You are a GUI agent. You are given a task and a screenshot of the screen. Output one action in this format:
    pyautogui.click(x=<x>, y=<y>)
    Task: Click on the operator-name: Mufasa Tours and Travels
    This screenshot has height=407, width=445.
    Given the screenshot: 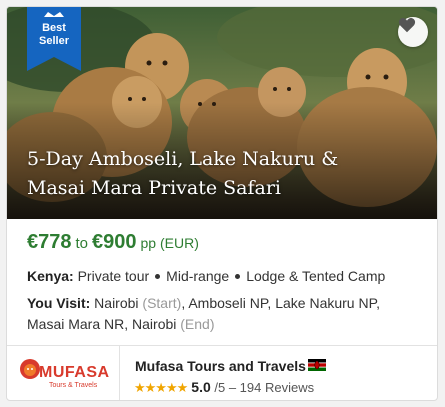 What is the action you would take?
    pyautogui.click(x=220, y=366)
    